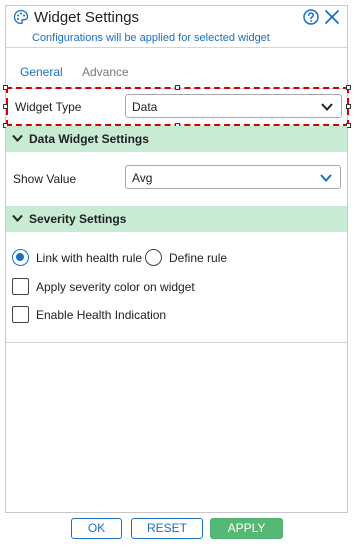  I want to click on apply-button: APPLY, so click(246, 528).